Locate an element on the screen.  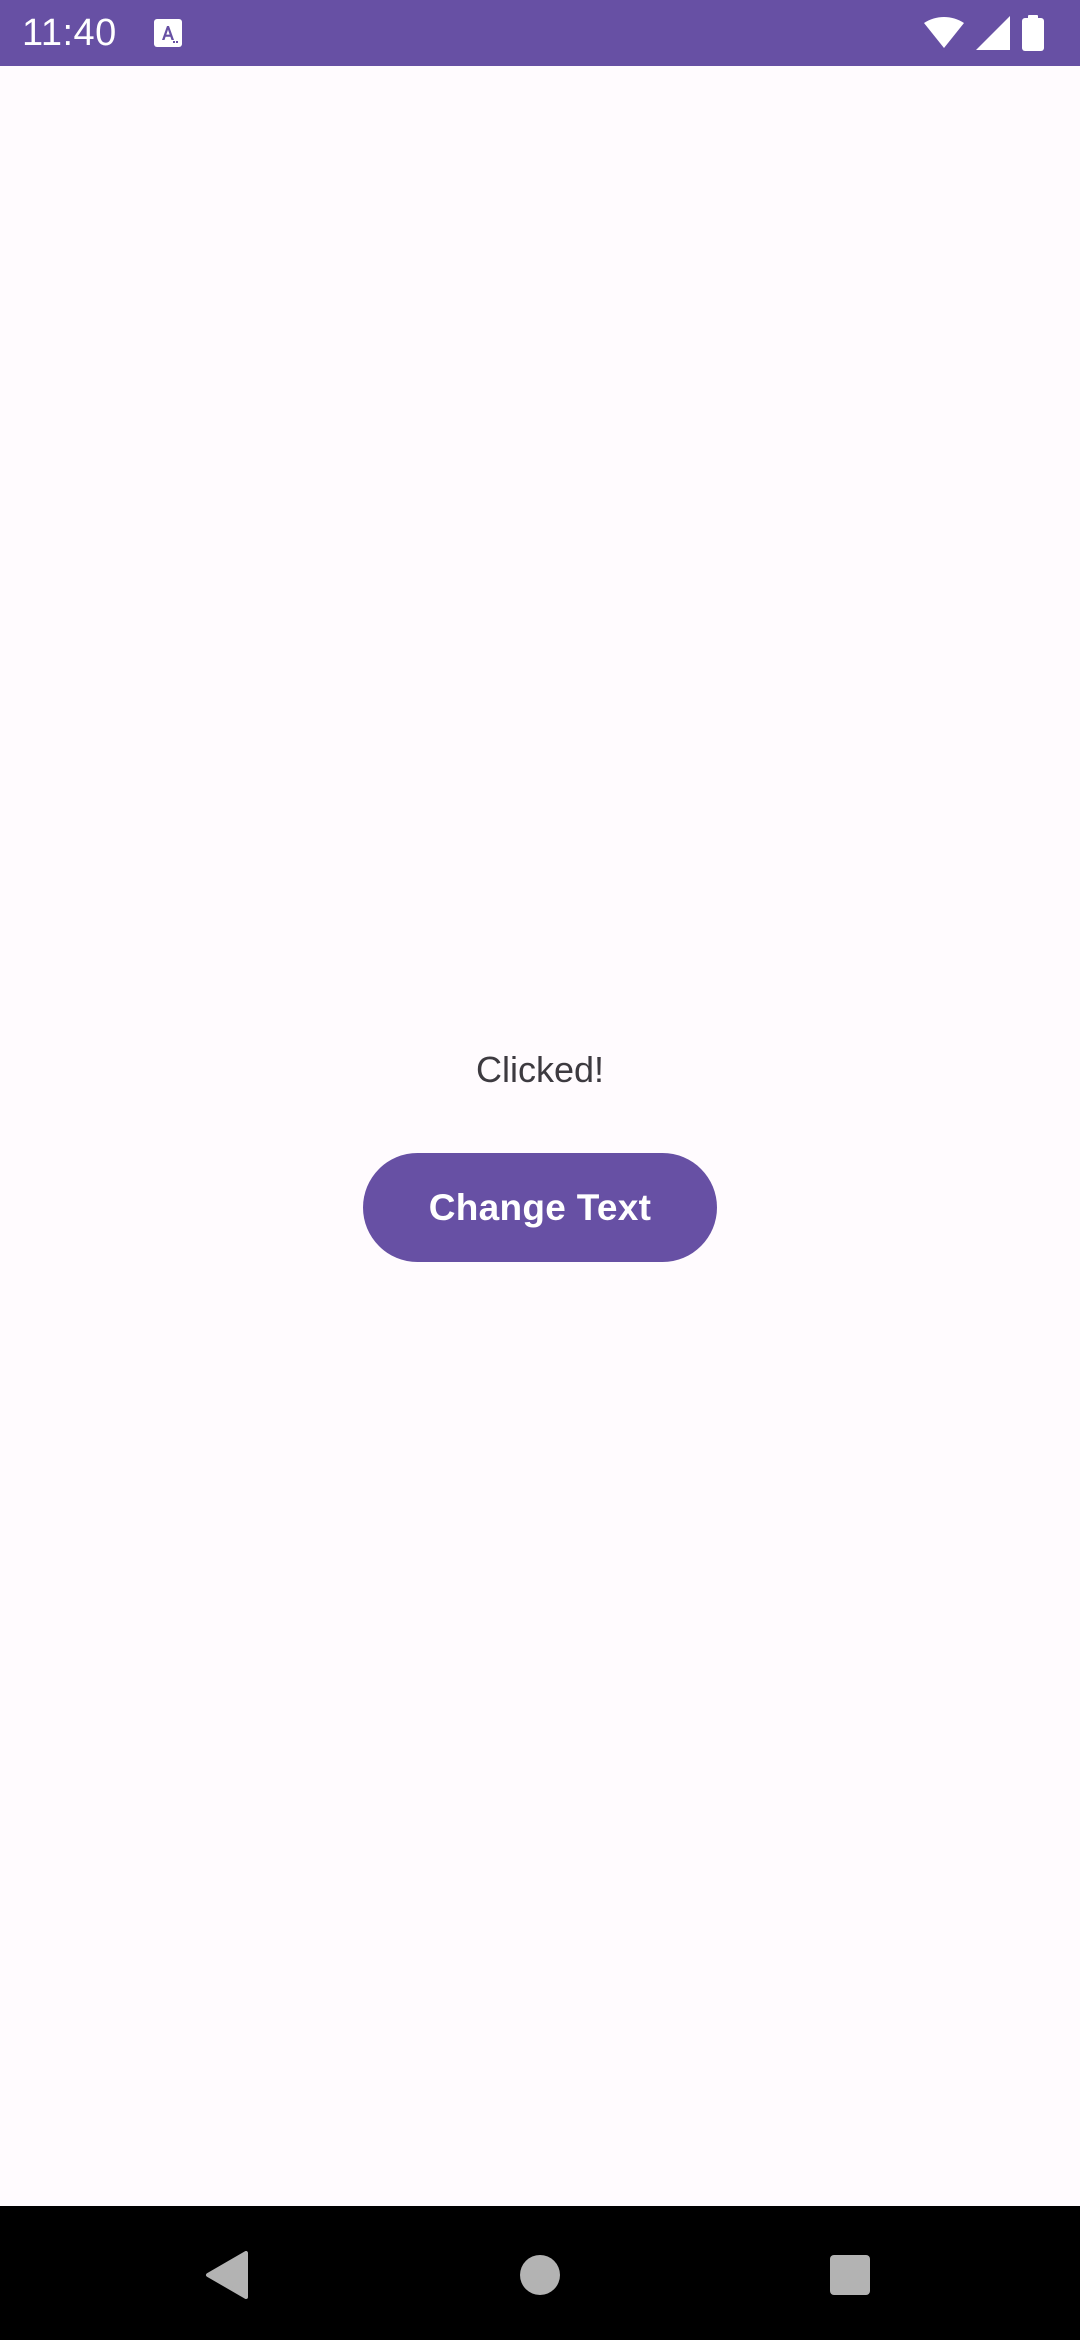
home-icon is located at coordinates (540, 2276).